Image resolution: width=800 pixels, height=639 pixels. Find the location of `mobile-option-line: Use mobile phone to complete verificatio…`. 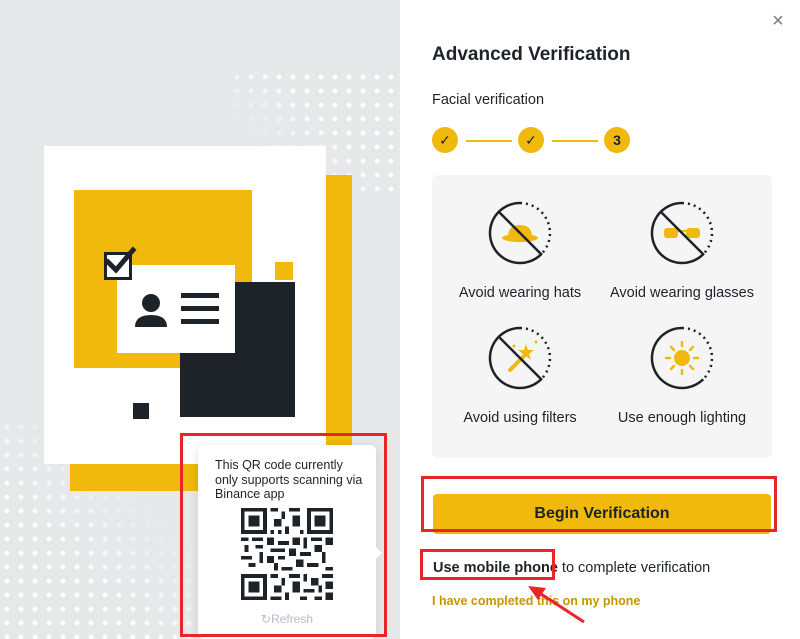

mobile-option-line: Use mobile phone to complete verificatio… is located at coordinates (571, 568).